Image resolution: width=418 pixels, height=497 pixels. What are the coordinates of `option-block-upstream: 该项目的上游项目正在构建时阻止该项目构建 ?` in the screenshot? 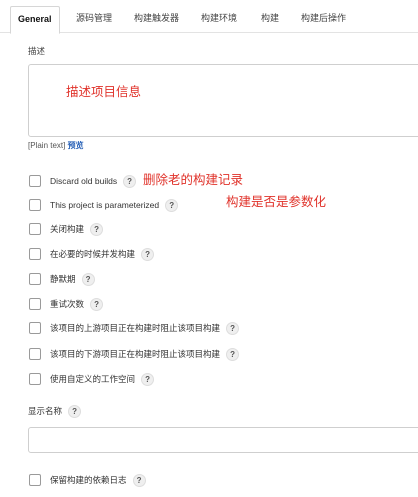 It's located at (134, 328).